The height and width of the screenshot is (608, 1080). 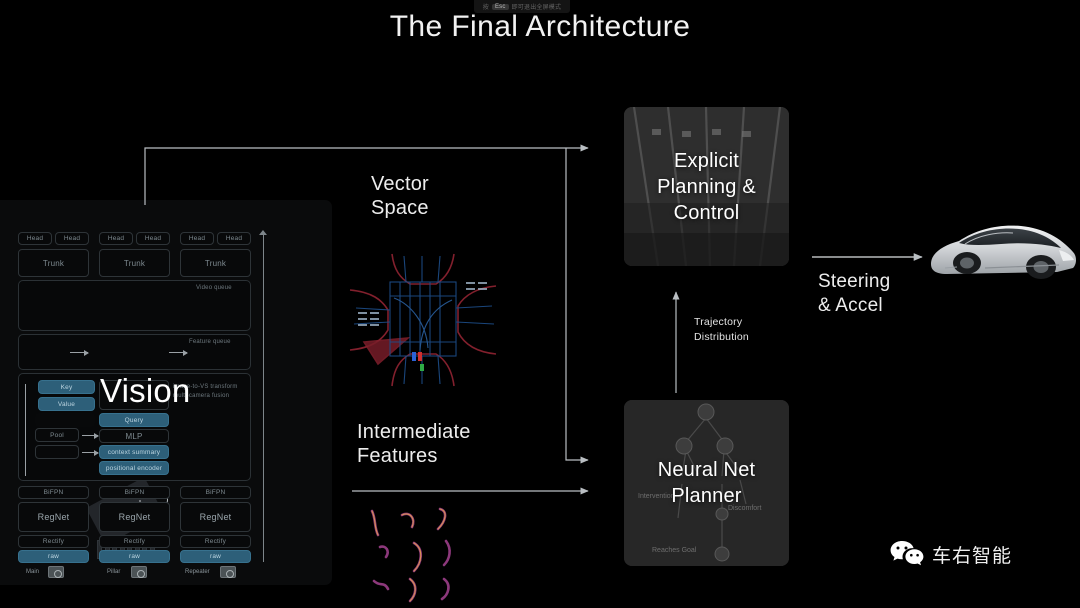 I want to click on fullscreen-hint-key: Esc, so click(x=500, y=6).